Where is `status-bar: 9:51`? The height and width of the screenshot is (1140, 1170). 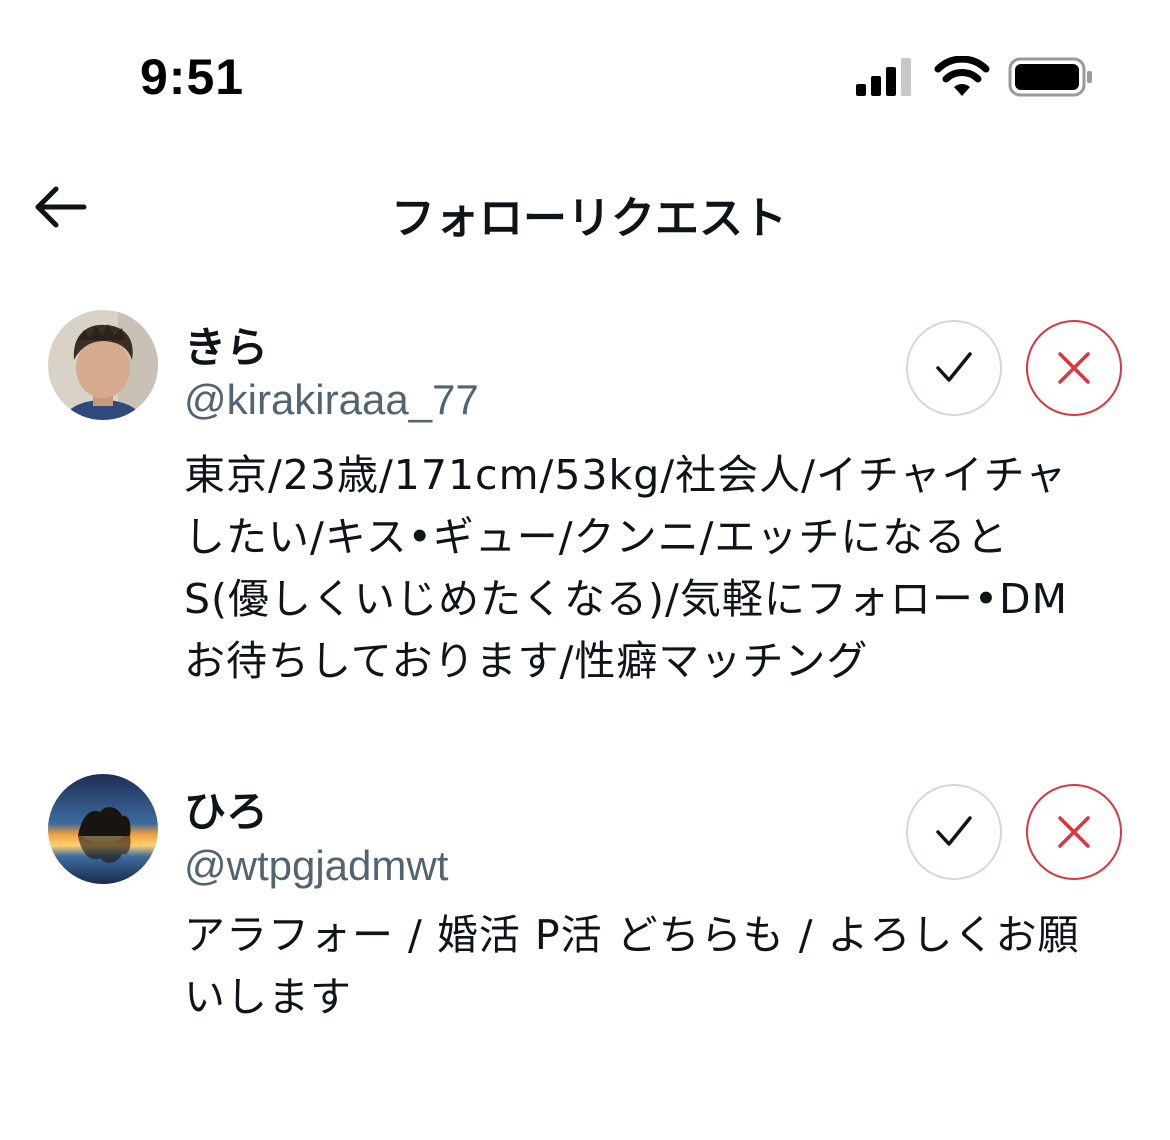
status-bar: 9:51 is located at coordinates (585, 75).